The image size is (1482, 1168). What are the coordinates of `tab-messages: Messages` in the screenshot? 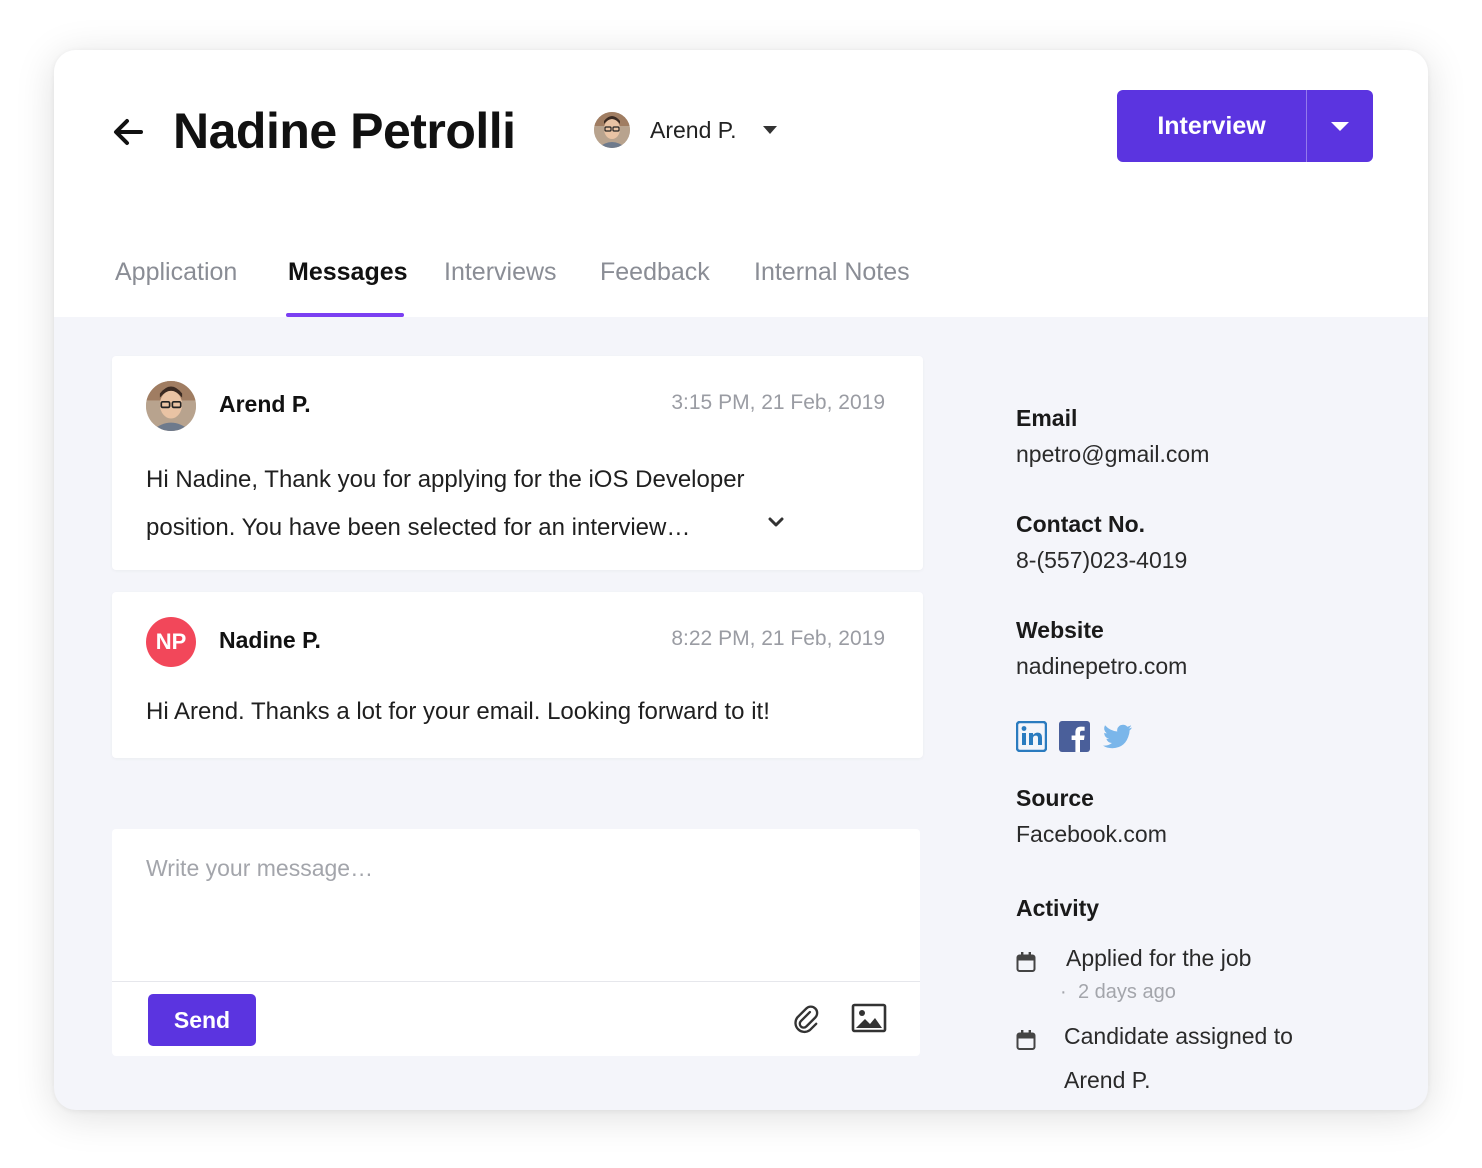 It's located at (348, 272).